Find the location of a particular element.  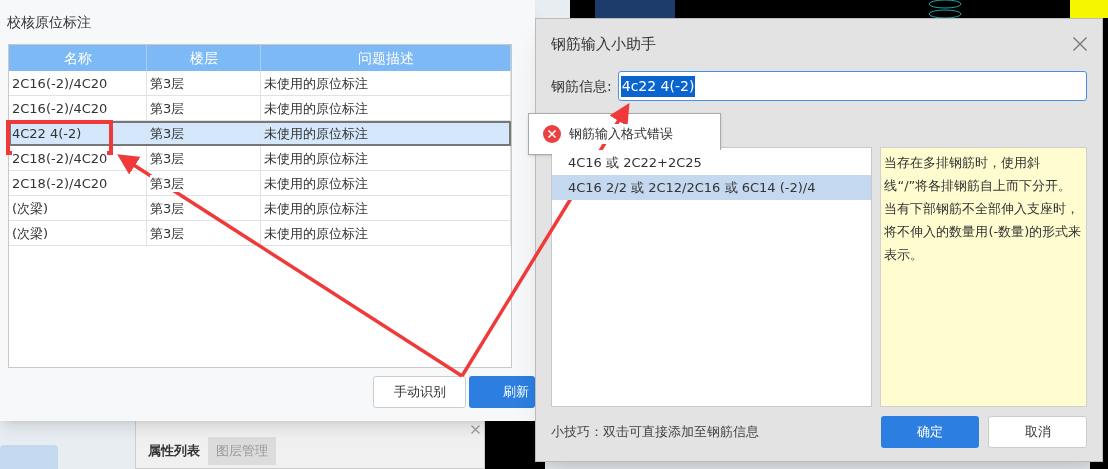

table-row: 2C16(-2)/4C20 第3层 未使用的原位标注 is located at coordinates (260, 83).